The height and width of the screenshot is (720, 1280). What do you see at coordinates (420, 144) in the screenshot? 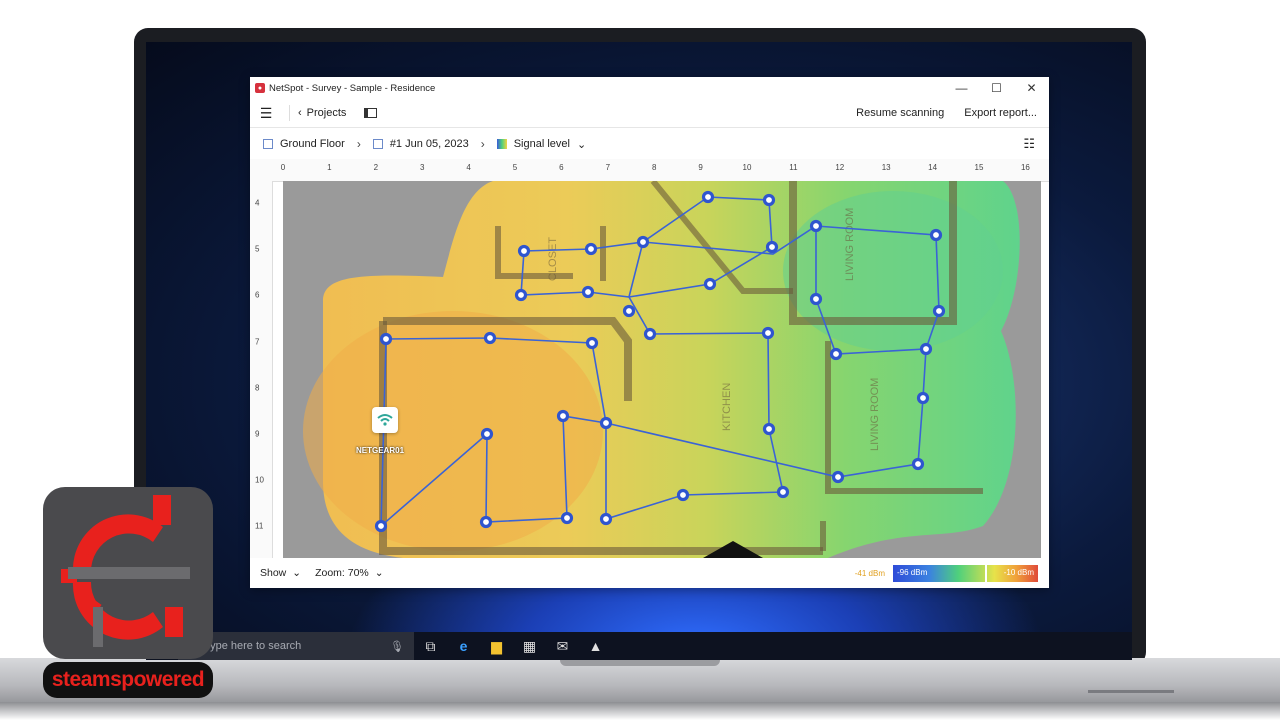
I see `breadcrumb-survey: #1 Jun 05, 2023` at bounding box center [420, 144].